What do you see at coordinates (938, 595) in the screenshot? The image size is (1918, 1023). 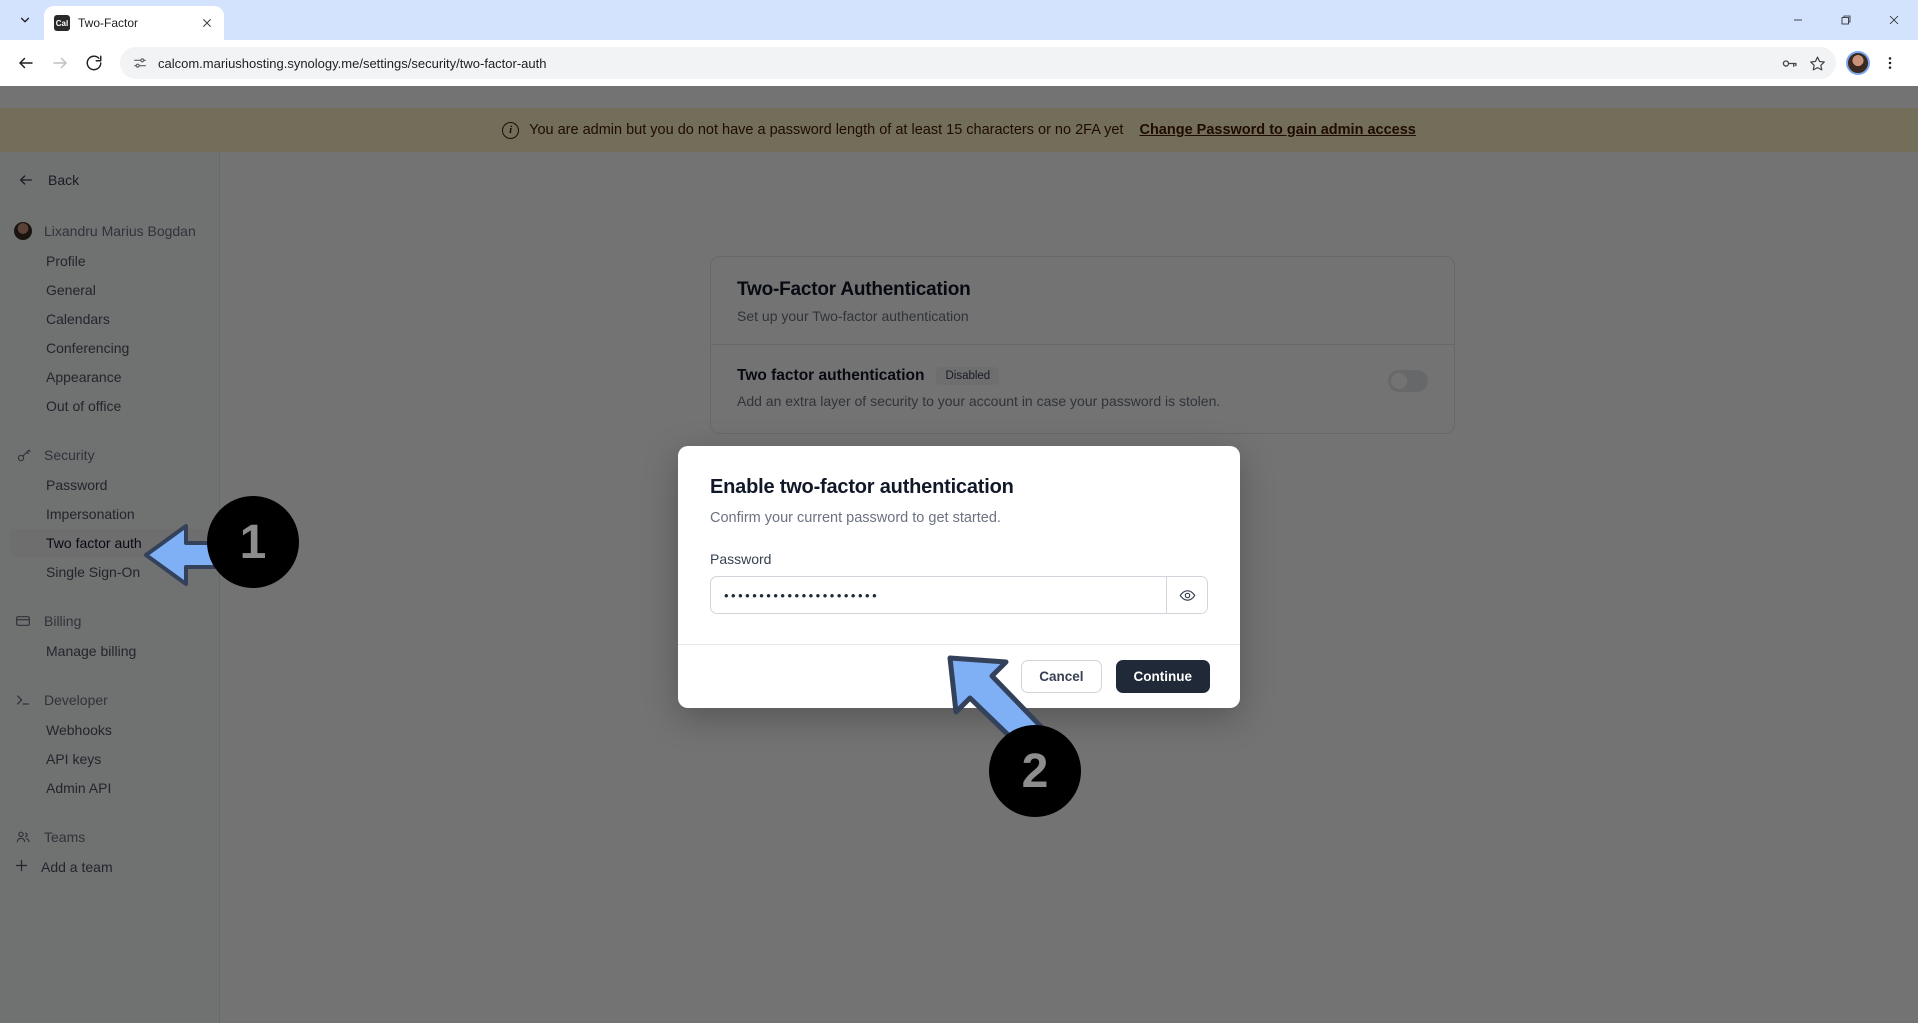 I see `password-input` at bounding box center [938, 595].